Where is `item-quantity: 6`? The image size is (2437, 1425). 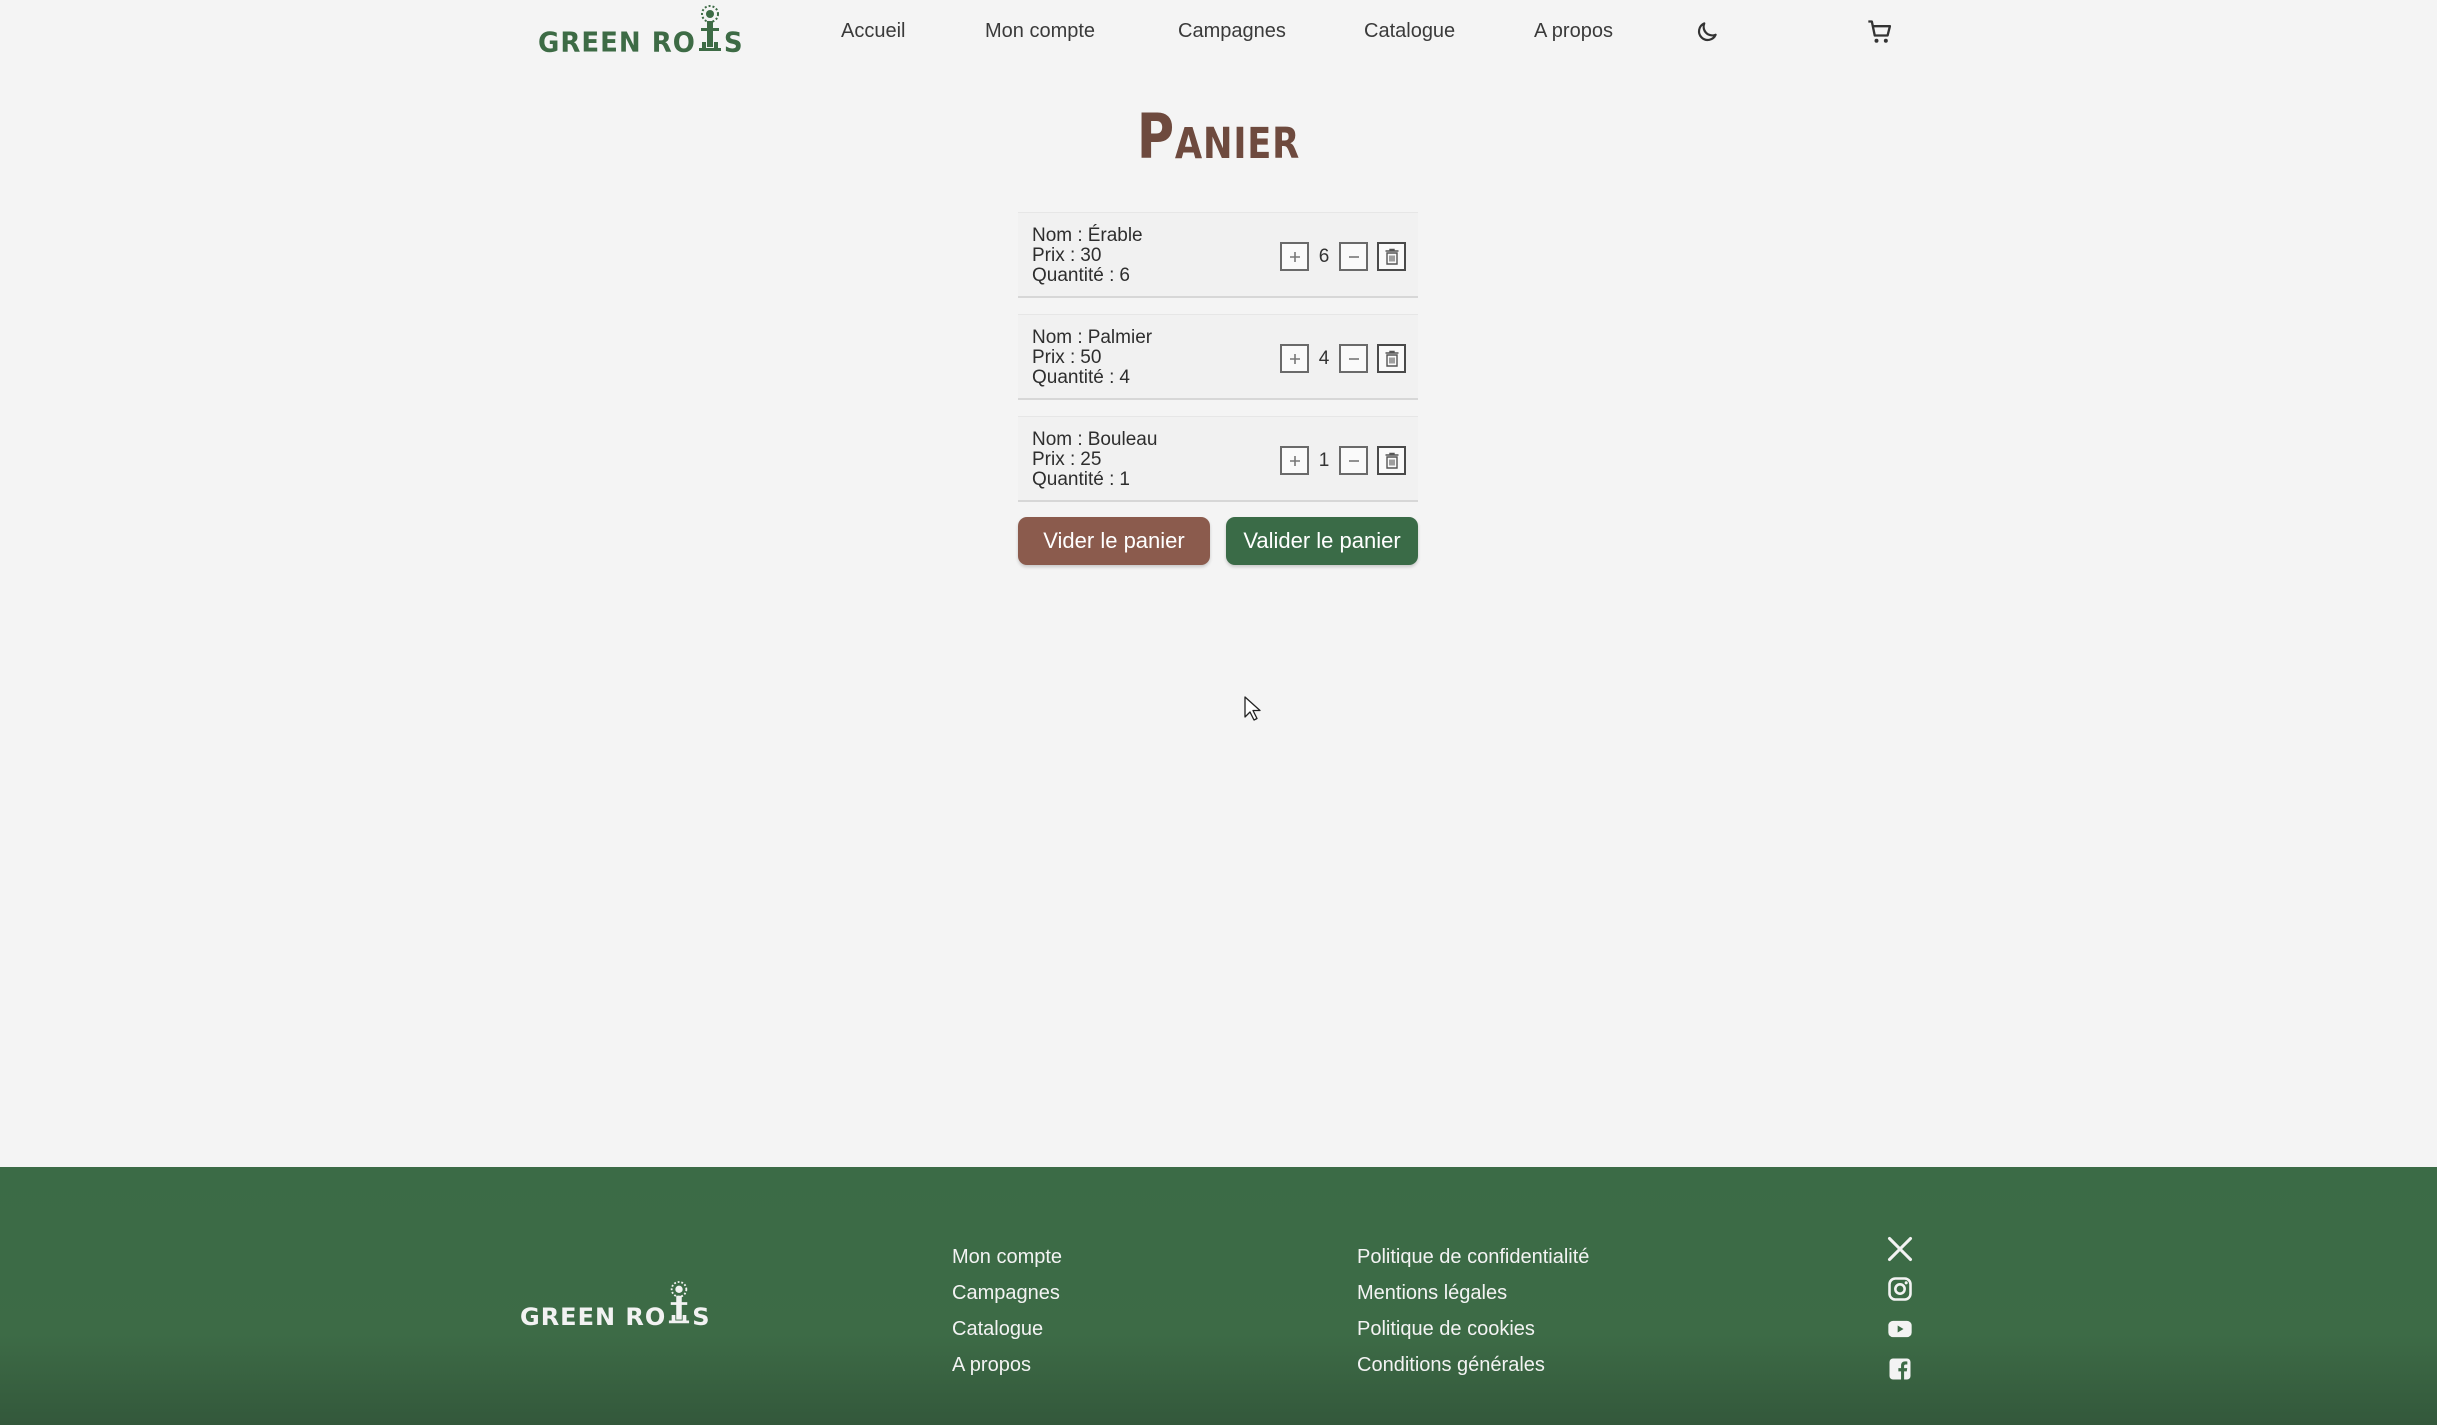
item-quantity: 6 is located at coordinates (1124, 275).